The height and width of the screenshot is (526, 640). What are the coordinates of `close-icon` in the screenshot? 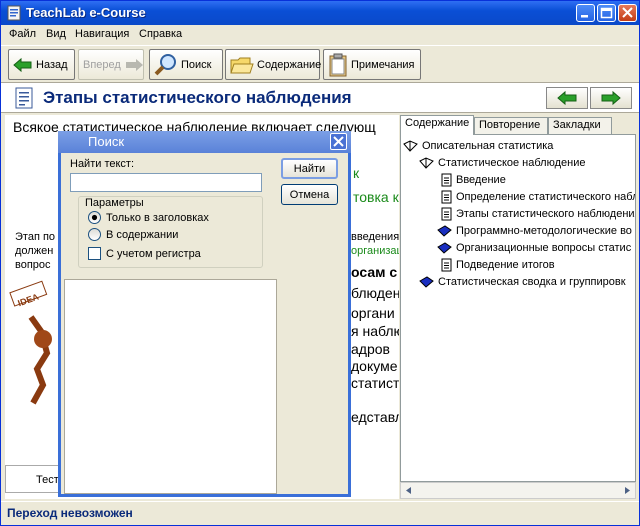 It's located at (627, 12).